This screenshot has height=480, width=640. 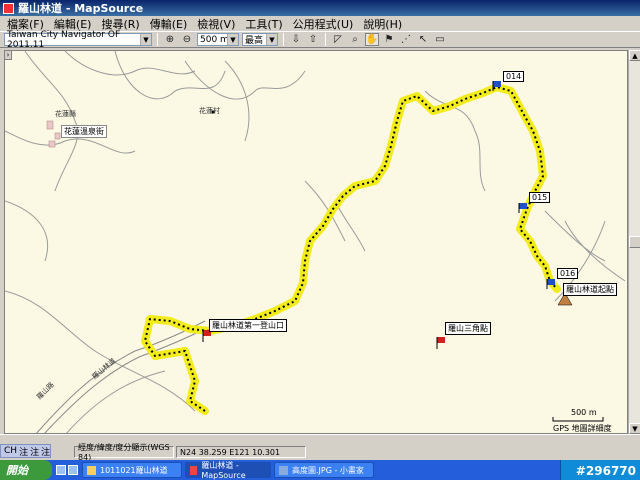 I want to click on coord-format-field: 經度/緯度/度分顯示(WGS 84), so click(x=124, y=452).